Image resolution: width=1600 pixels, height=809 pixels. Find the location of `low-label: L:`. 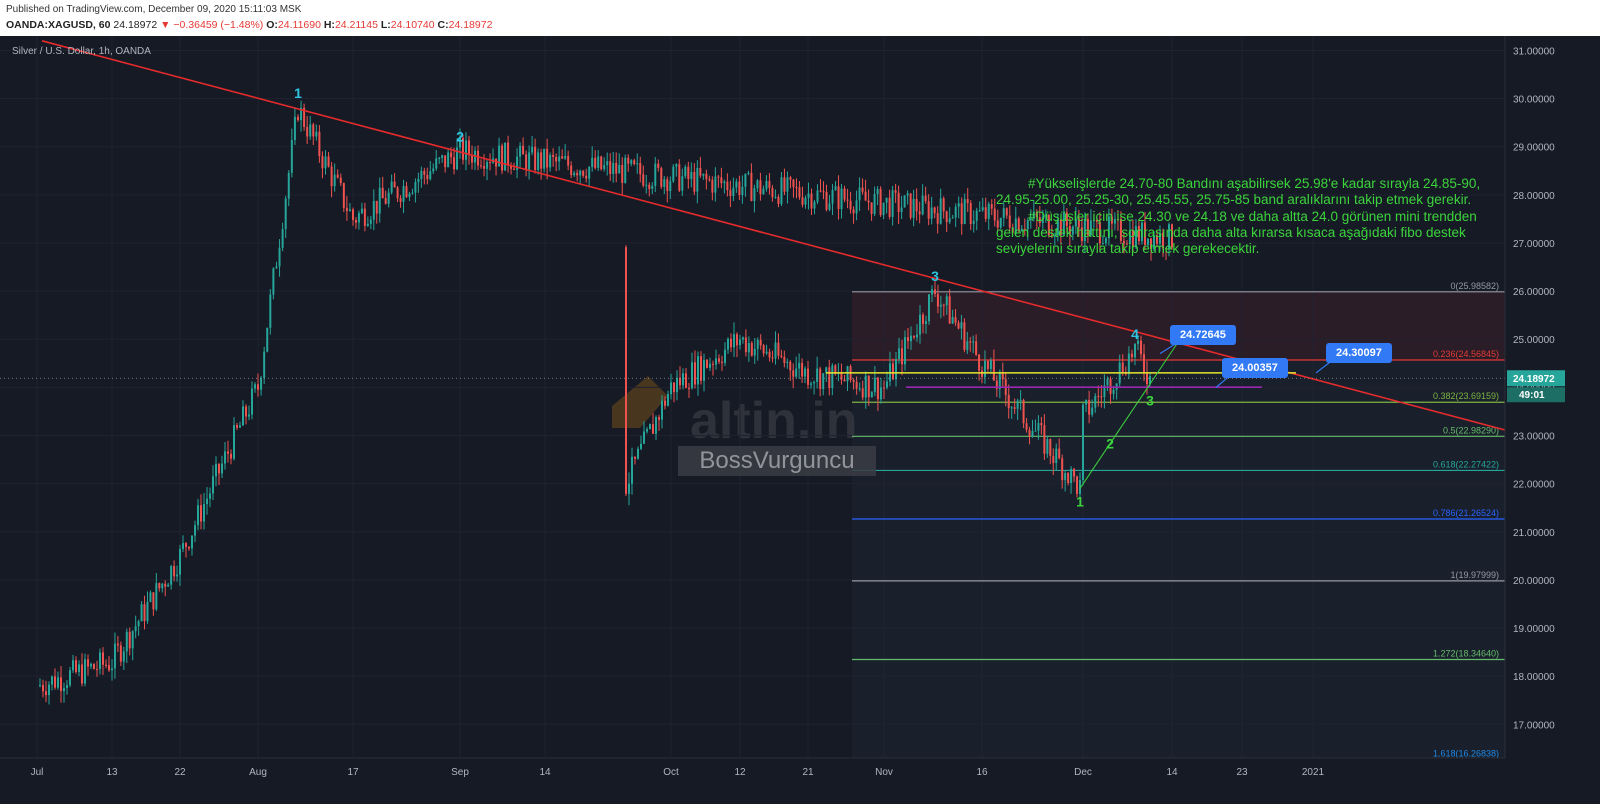

low-label: L: is located at coordinates (385, 25).